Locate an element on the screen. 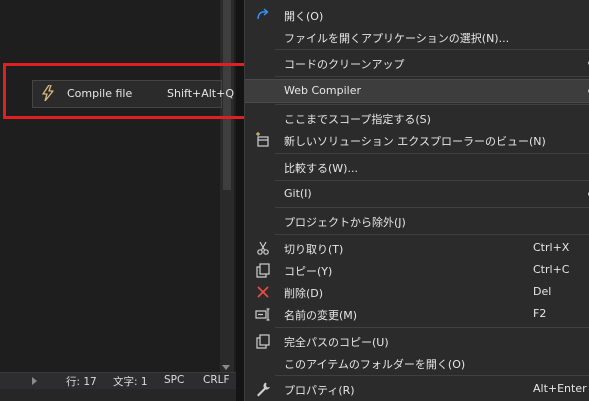 The image size is (589, 401). menu-item-label: ここまでスコープ指定する(S) is located at coordinates (357, 119).